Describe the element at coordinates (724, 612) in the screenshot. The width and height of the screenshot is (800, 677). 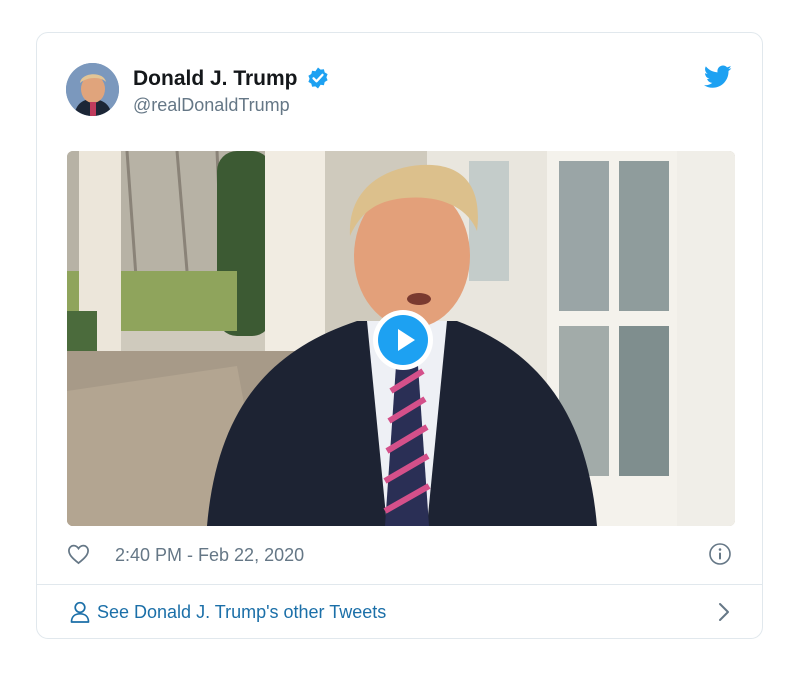
I see `chevron-right-icon` at that location.